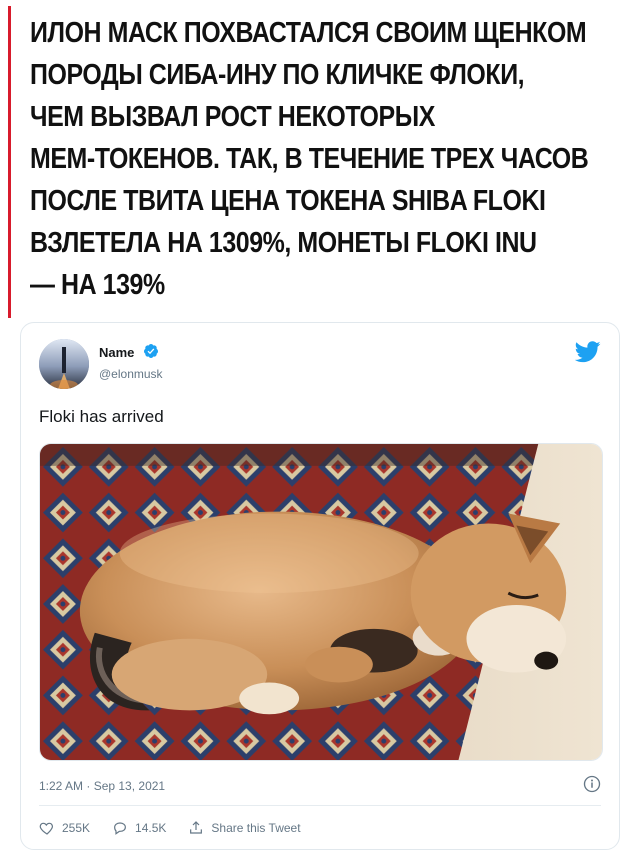  I want to click on headline-accent-bar, so click(9, 162).